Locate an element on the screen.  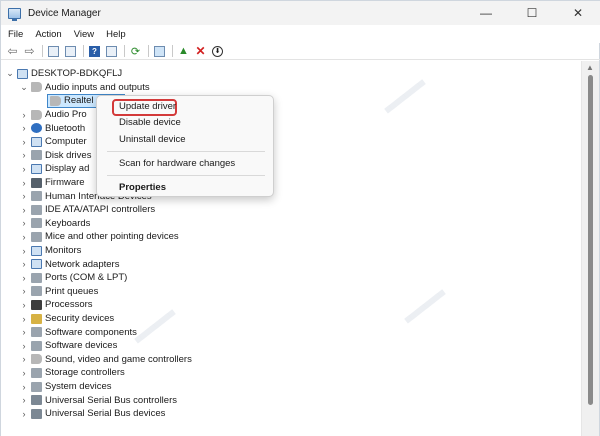
category-label: Audio inputs and outputs is located at coordinates (97, 87).